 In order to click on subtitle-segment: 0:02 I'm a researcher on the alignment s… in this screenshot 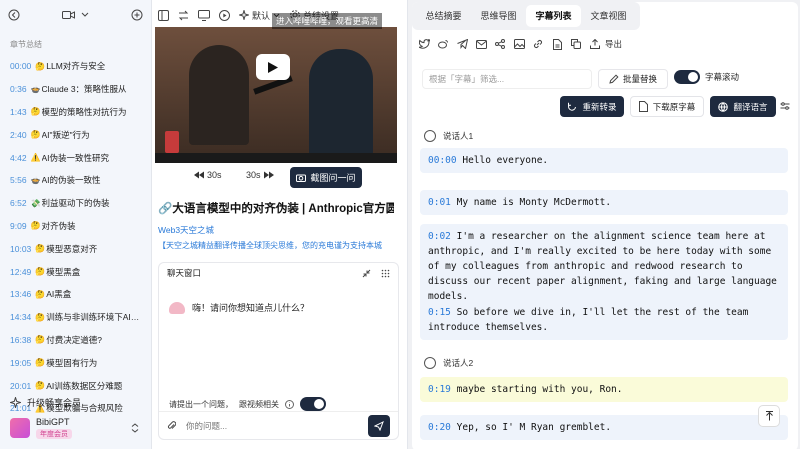, I will do `click(604, 266)`.